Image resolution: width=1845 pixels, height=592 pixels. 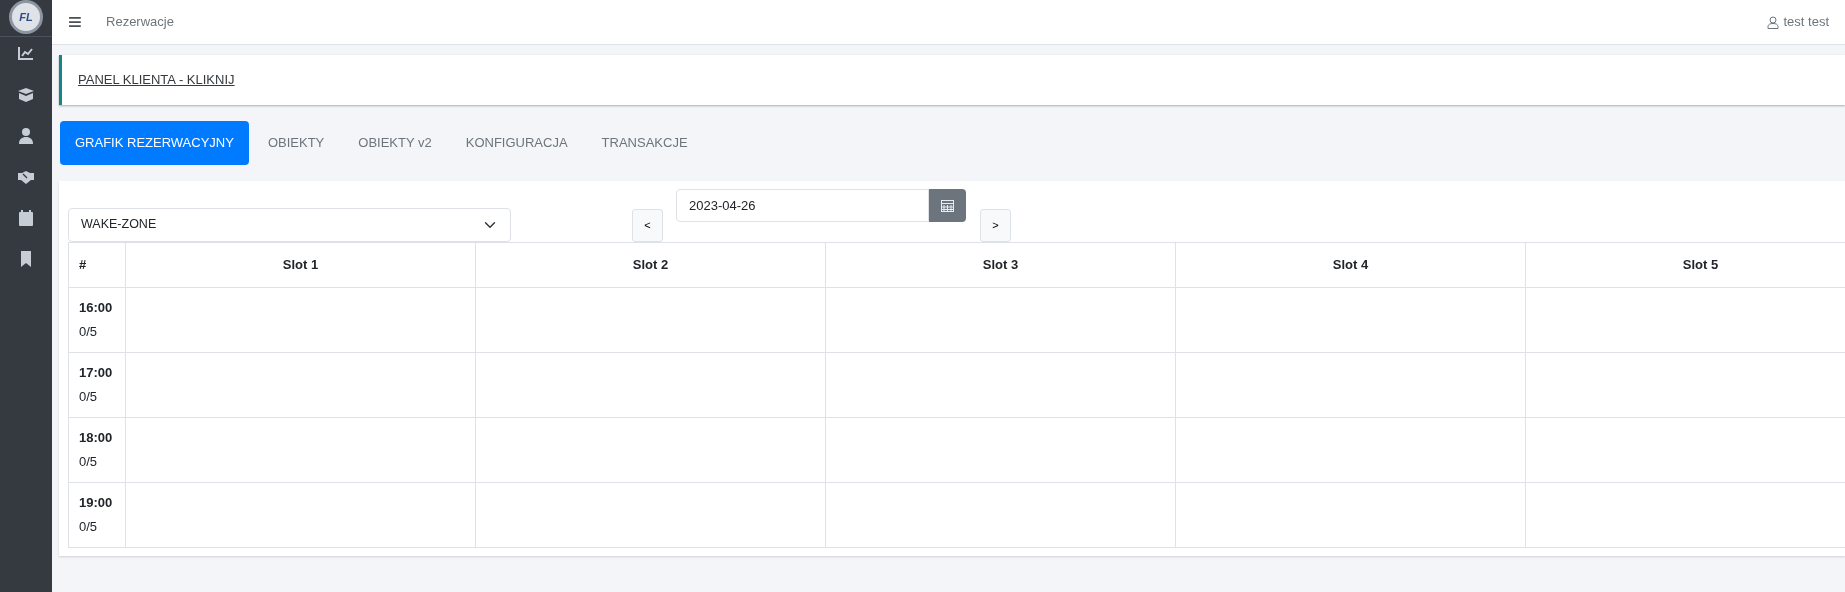 I want to click on time-label: 16:00, so click(x=96, y=308).